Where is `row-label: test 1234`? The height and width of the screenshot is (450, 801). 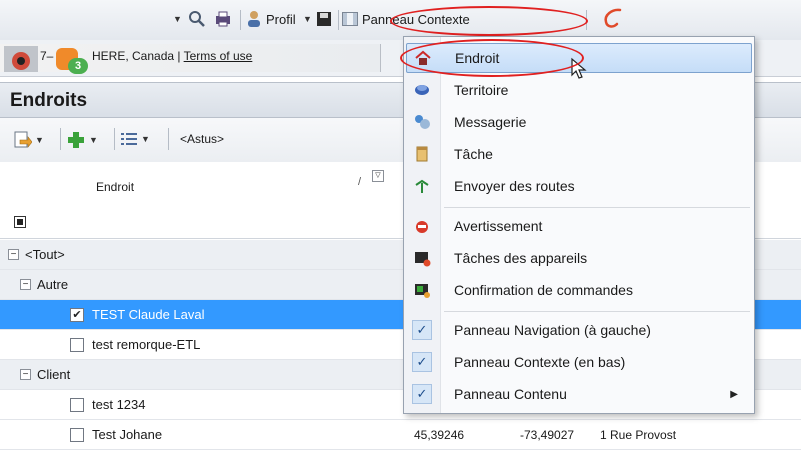
row-label: test 1234 is located at coordinates (119, 404).